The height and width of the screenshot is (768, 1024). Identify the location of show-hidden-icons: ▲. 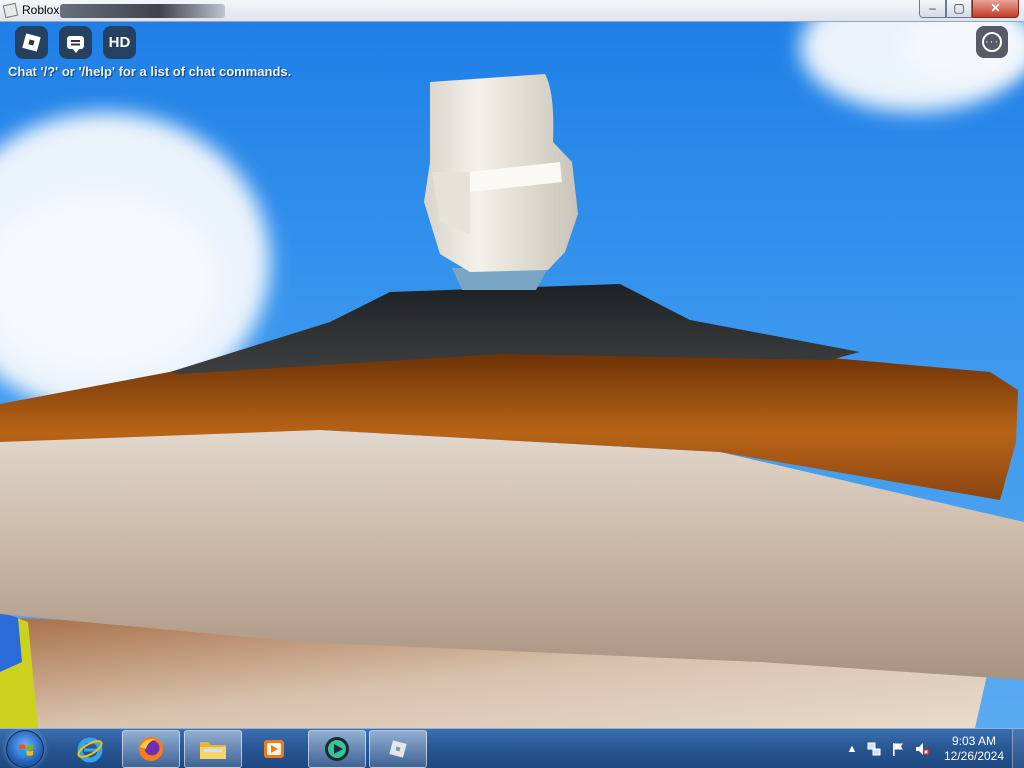
(852, 749).